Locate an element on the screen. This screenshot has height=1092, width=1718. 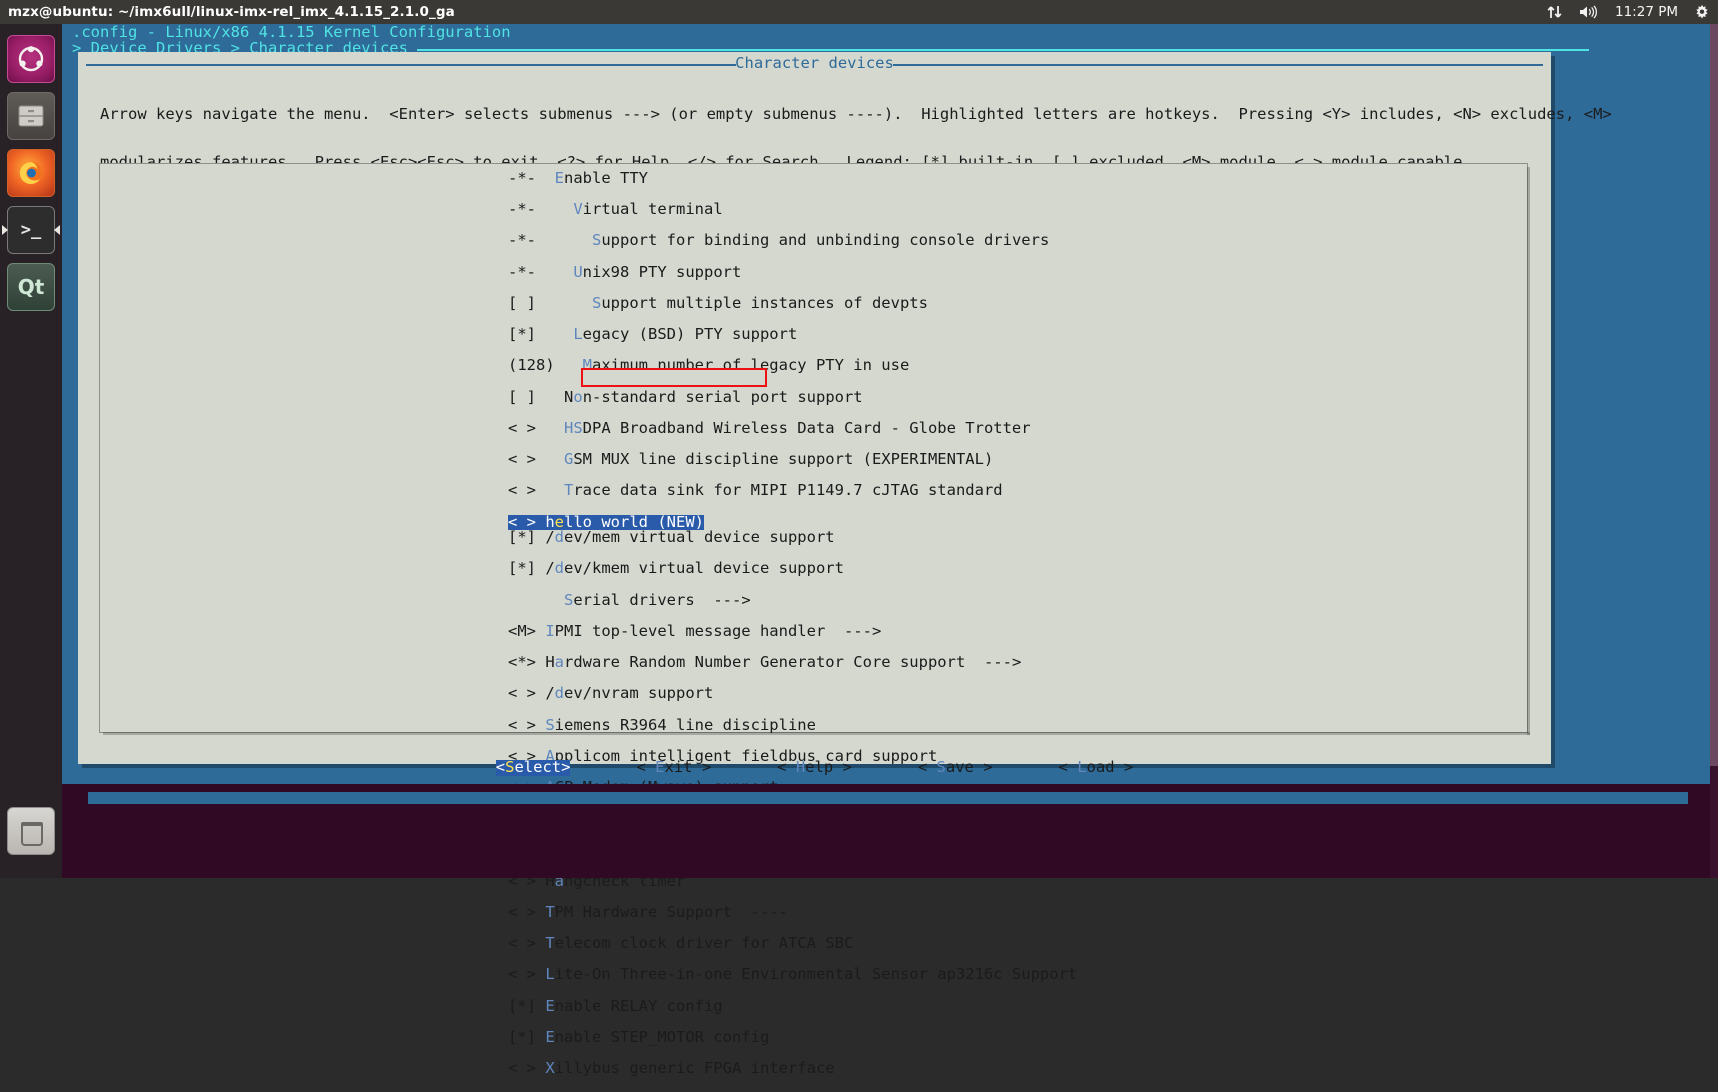
launcher-item-files is located at coordinates (31, 116).